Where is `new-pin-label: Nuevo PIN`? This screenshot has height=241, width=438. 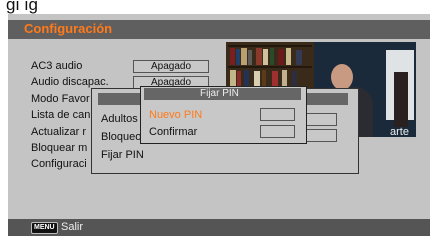 new-pin-label: Nuevo PIN is located at coordinates (176, 115).